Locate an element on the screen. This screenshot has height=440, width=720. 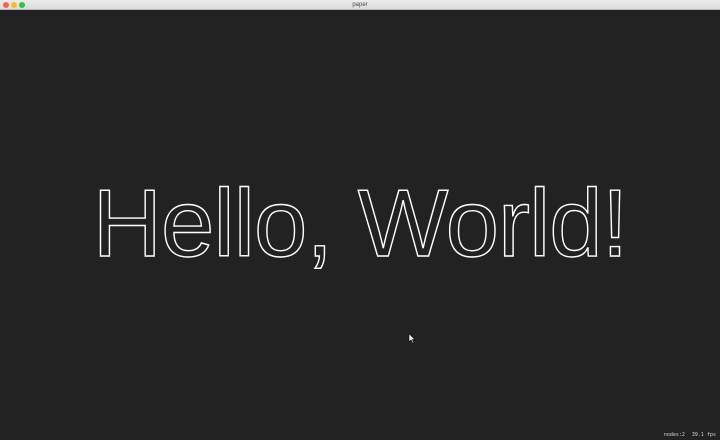
mouse-cursor-icon is located at coordinates (412, 338).